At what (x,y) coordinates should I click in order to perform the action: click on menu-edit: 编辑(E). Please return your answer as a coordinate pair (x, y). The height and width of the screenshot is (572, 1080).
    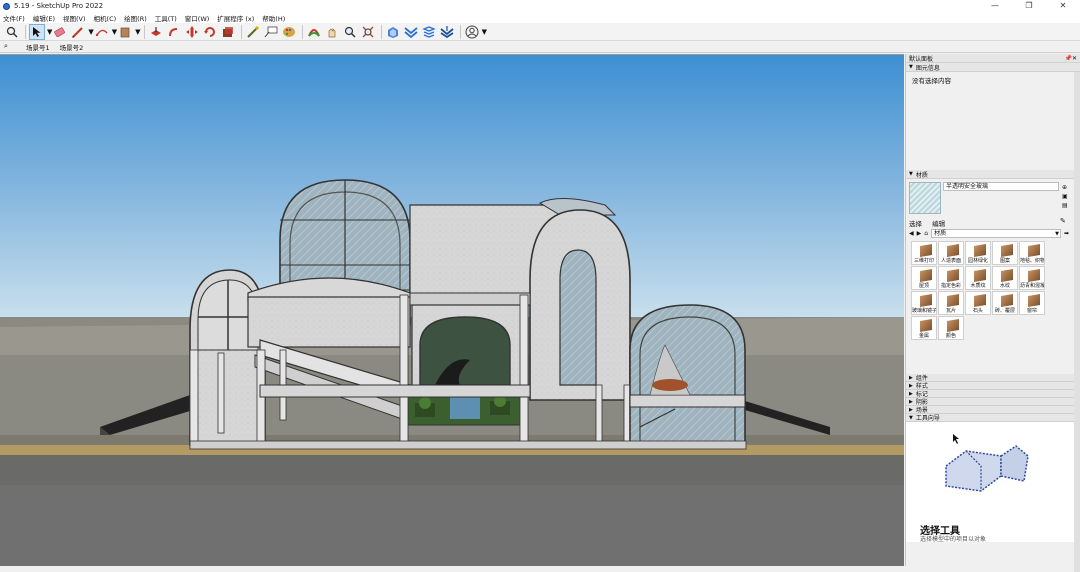
    Looking at the image, I should click on (44, 18).